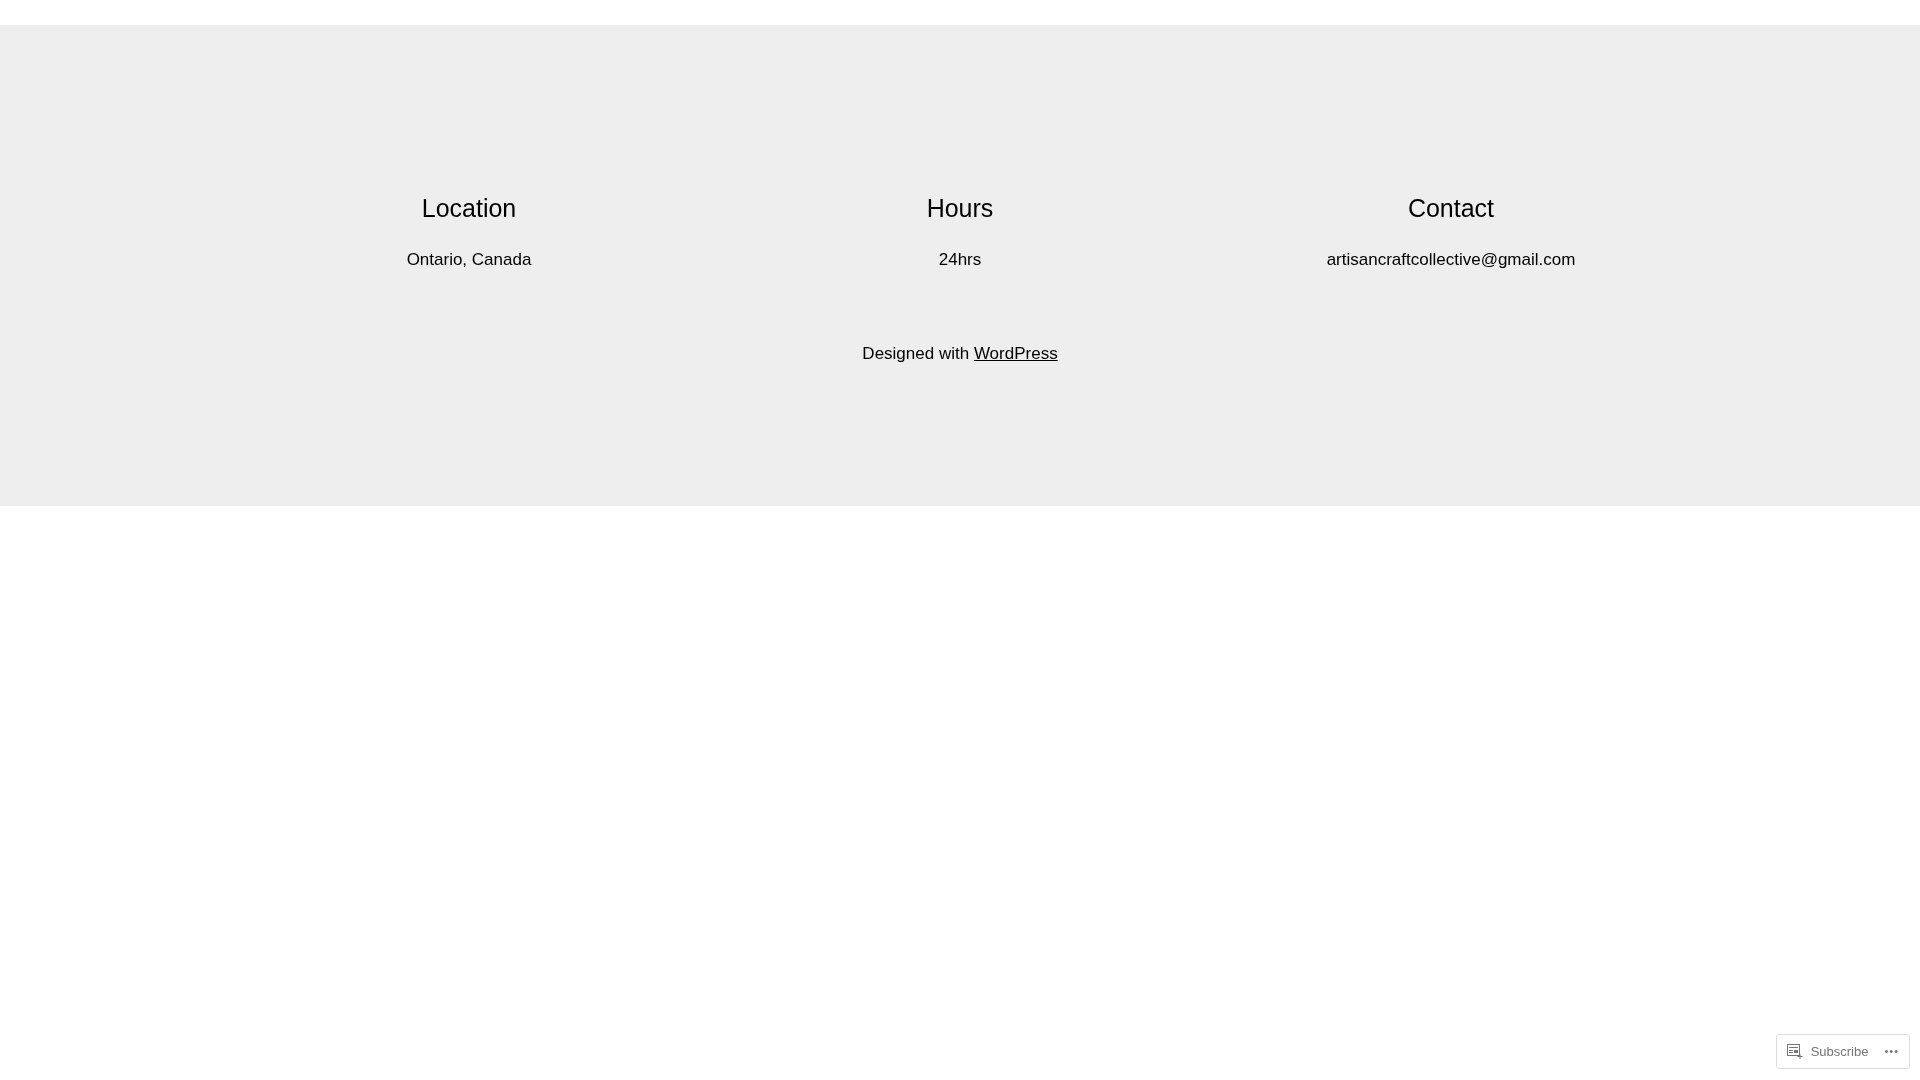 Image resolution: width=1920 pixels, height=1080 pixels. Describe the element at coordinates (960, 208) in the screenshot. I see `column-heading: Hours` at that location.